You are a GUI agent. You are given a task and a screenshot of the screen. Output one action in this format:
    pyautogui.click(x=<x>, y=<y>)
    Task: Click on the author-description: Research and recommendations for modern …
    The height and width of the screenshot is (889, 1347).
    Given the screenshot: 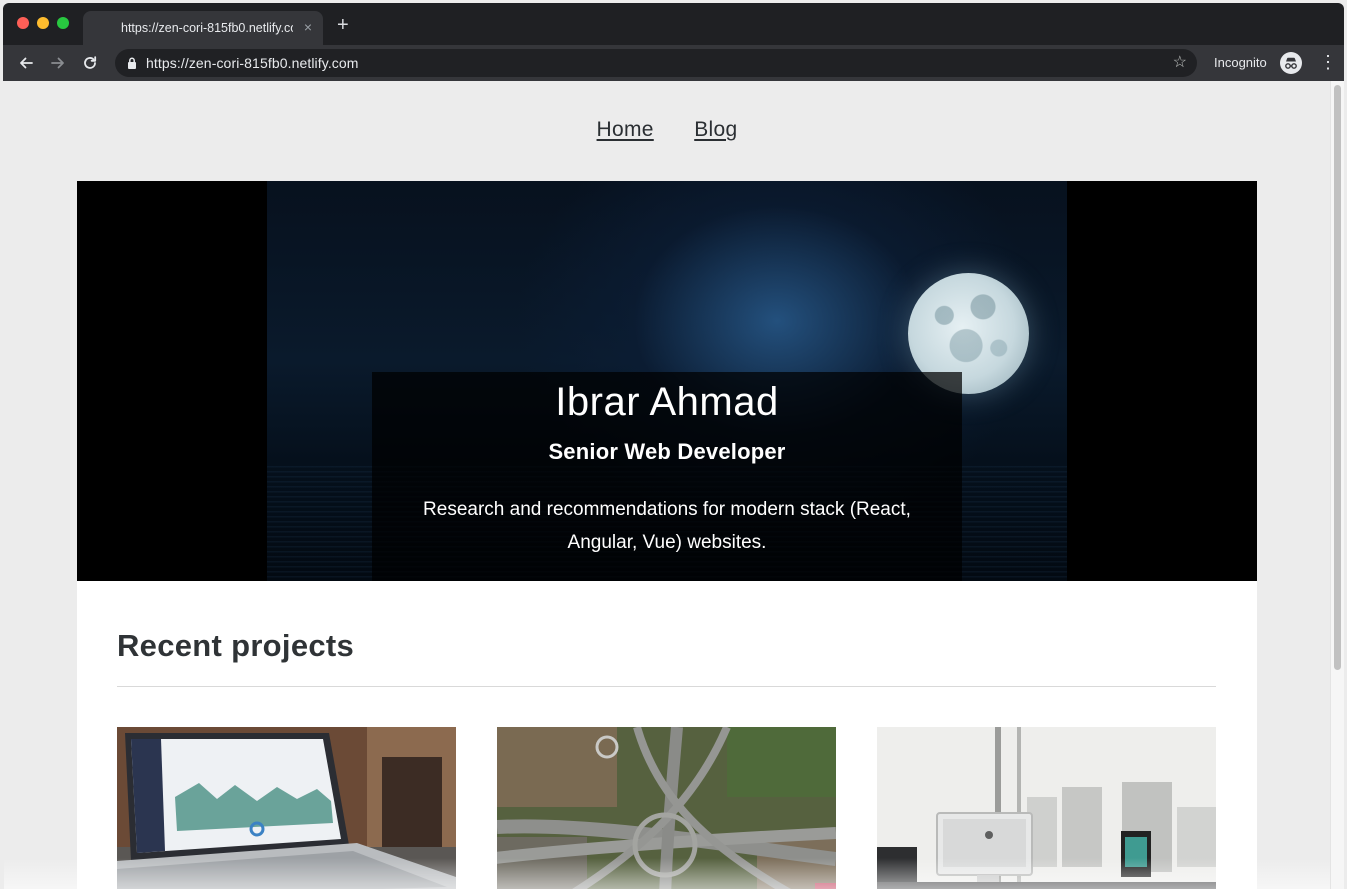 What is the action you would take?
    pyautogui.click(x=667, y=526)
    